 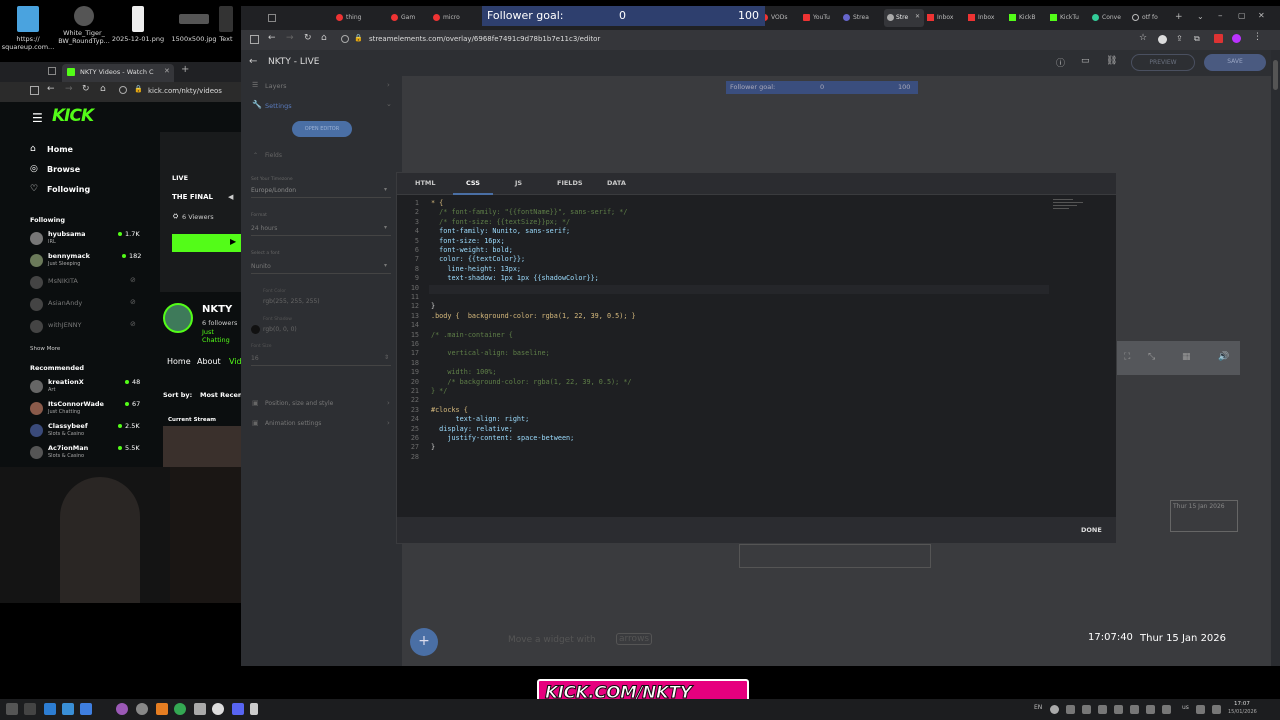 What do you see at coordinates (988, 18) in the screenshot?
I see `tab-inbox-2: Inbox` at bounding box center [988, 18].